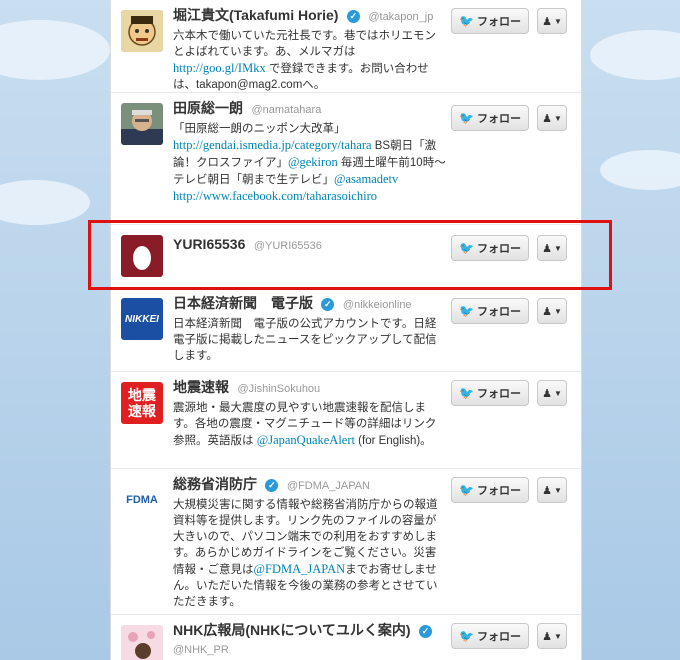  Describe the element at coordinates (400, 17) in the screenshot. I see `user-screen-name: @takapon_jp` at that location.